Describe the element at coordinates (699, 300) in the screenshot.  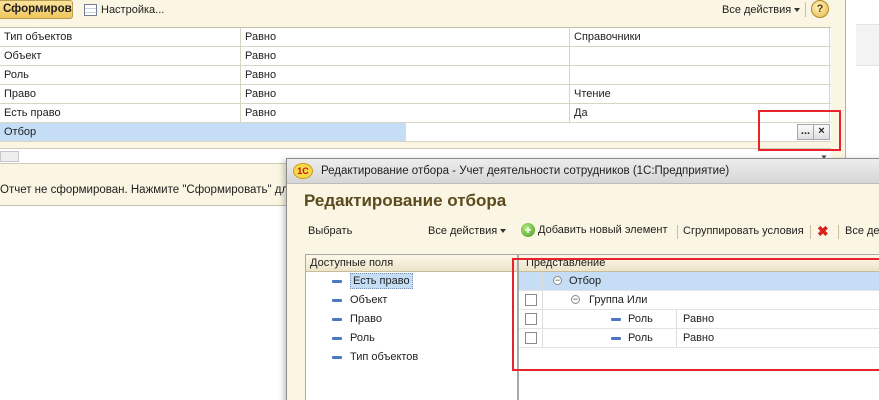
I see `condition-row-group: − Группа Или` at that location.